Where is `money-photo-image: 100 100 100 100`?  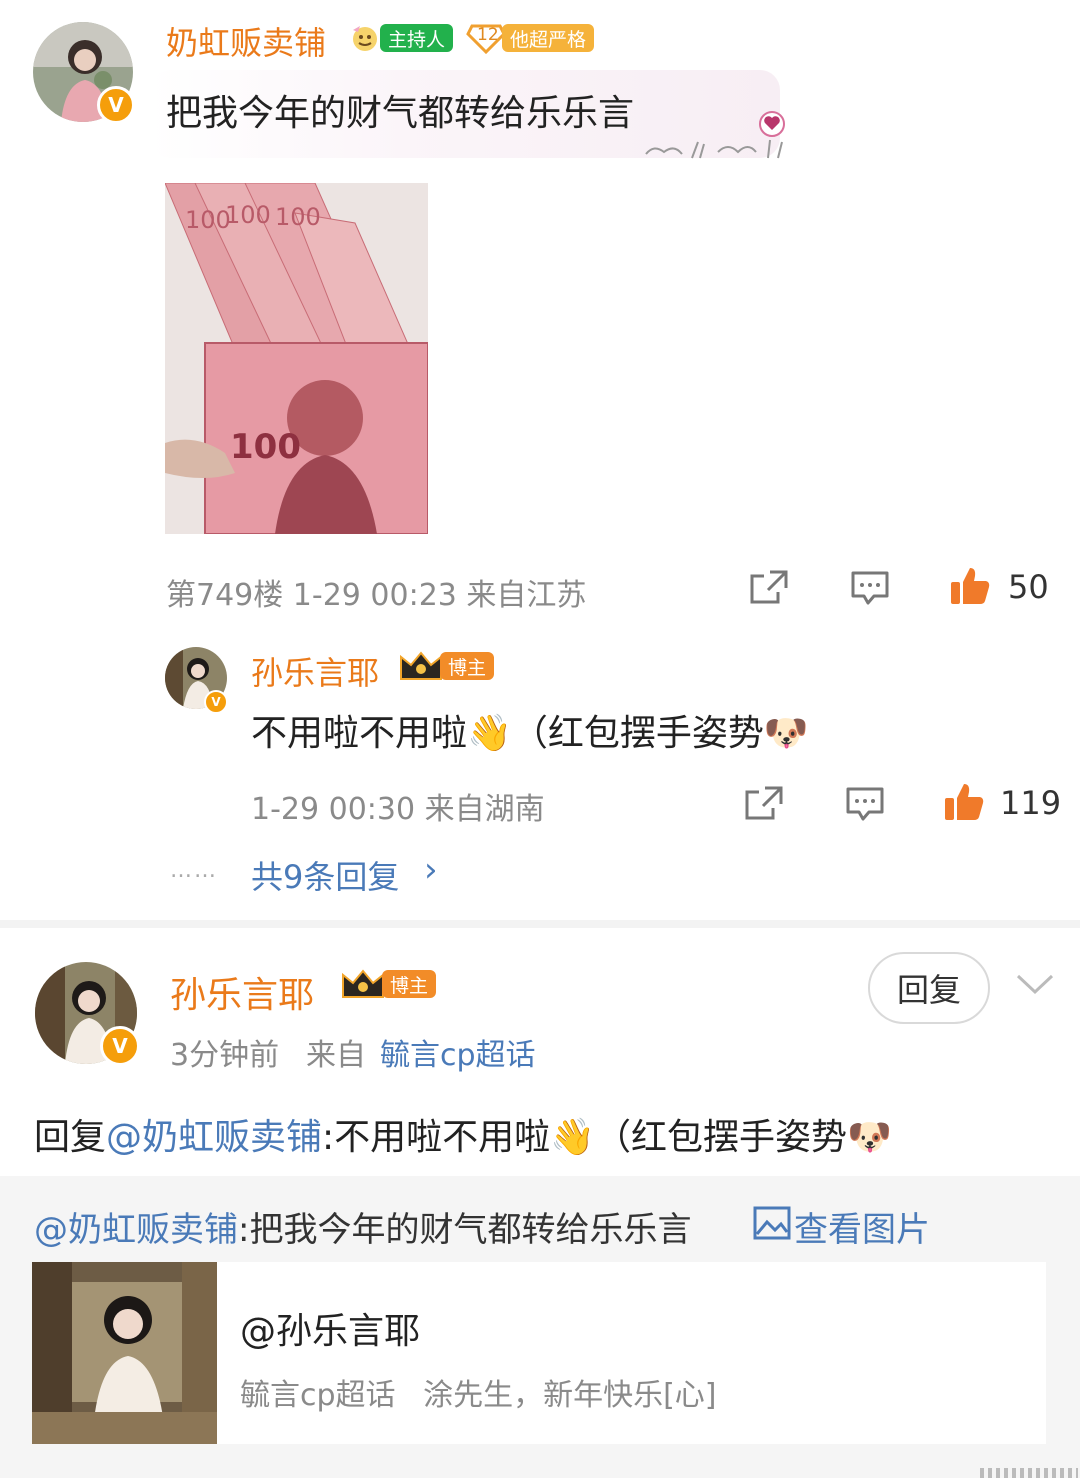 money-photo-image: 100 100 100 100 is located at coordinates (296, 358).